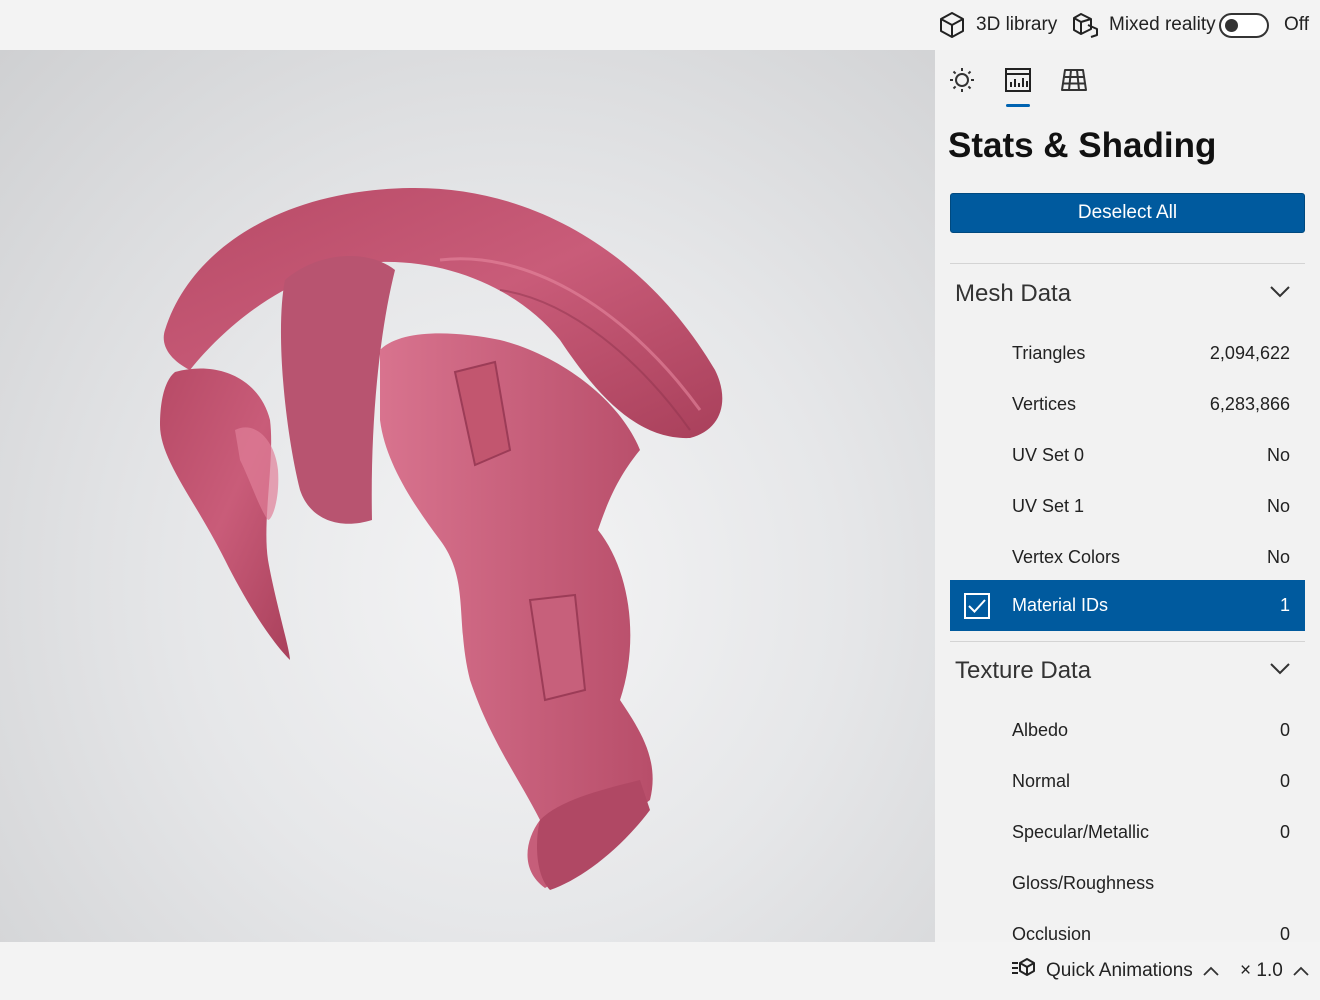 Image resolution: width=1320 pixels, height=1000 pixels. I want to click on mixed-reality-label: Mixed reality, so click(1162, 24).